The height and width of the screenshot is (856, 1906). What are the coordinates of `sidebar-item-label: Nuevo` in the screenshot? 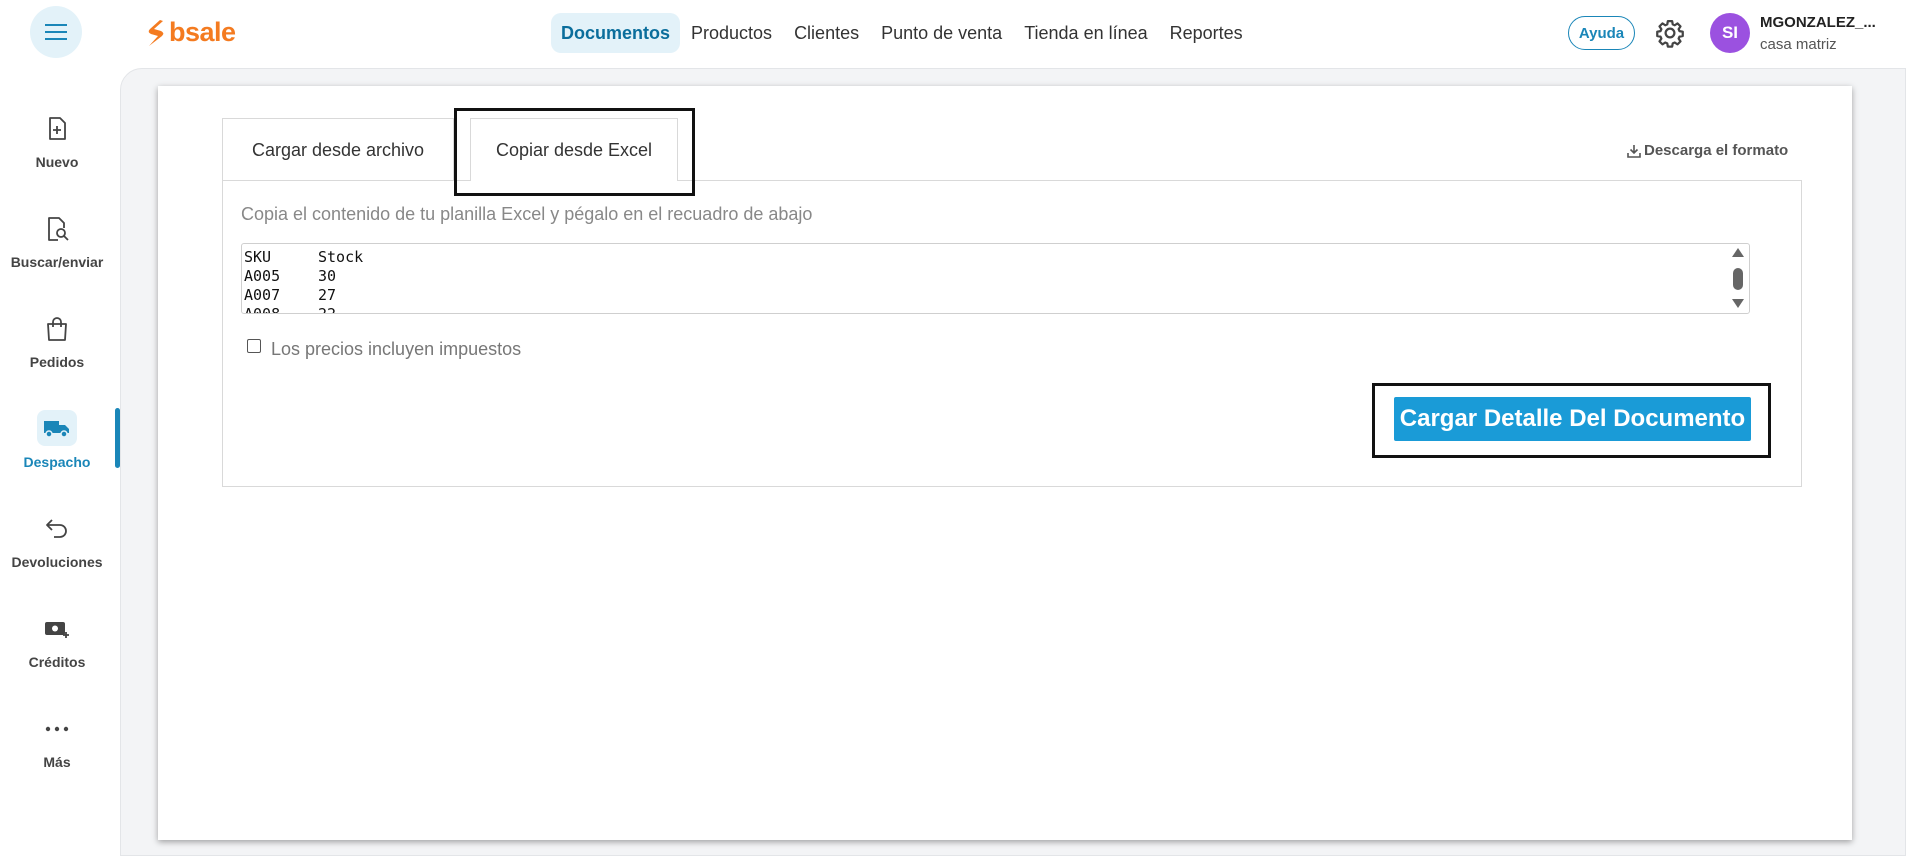 It's located at (57, 162).